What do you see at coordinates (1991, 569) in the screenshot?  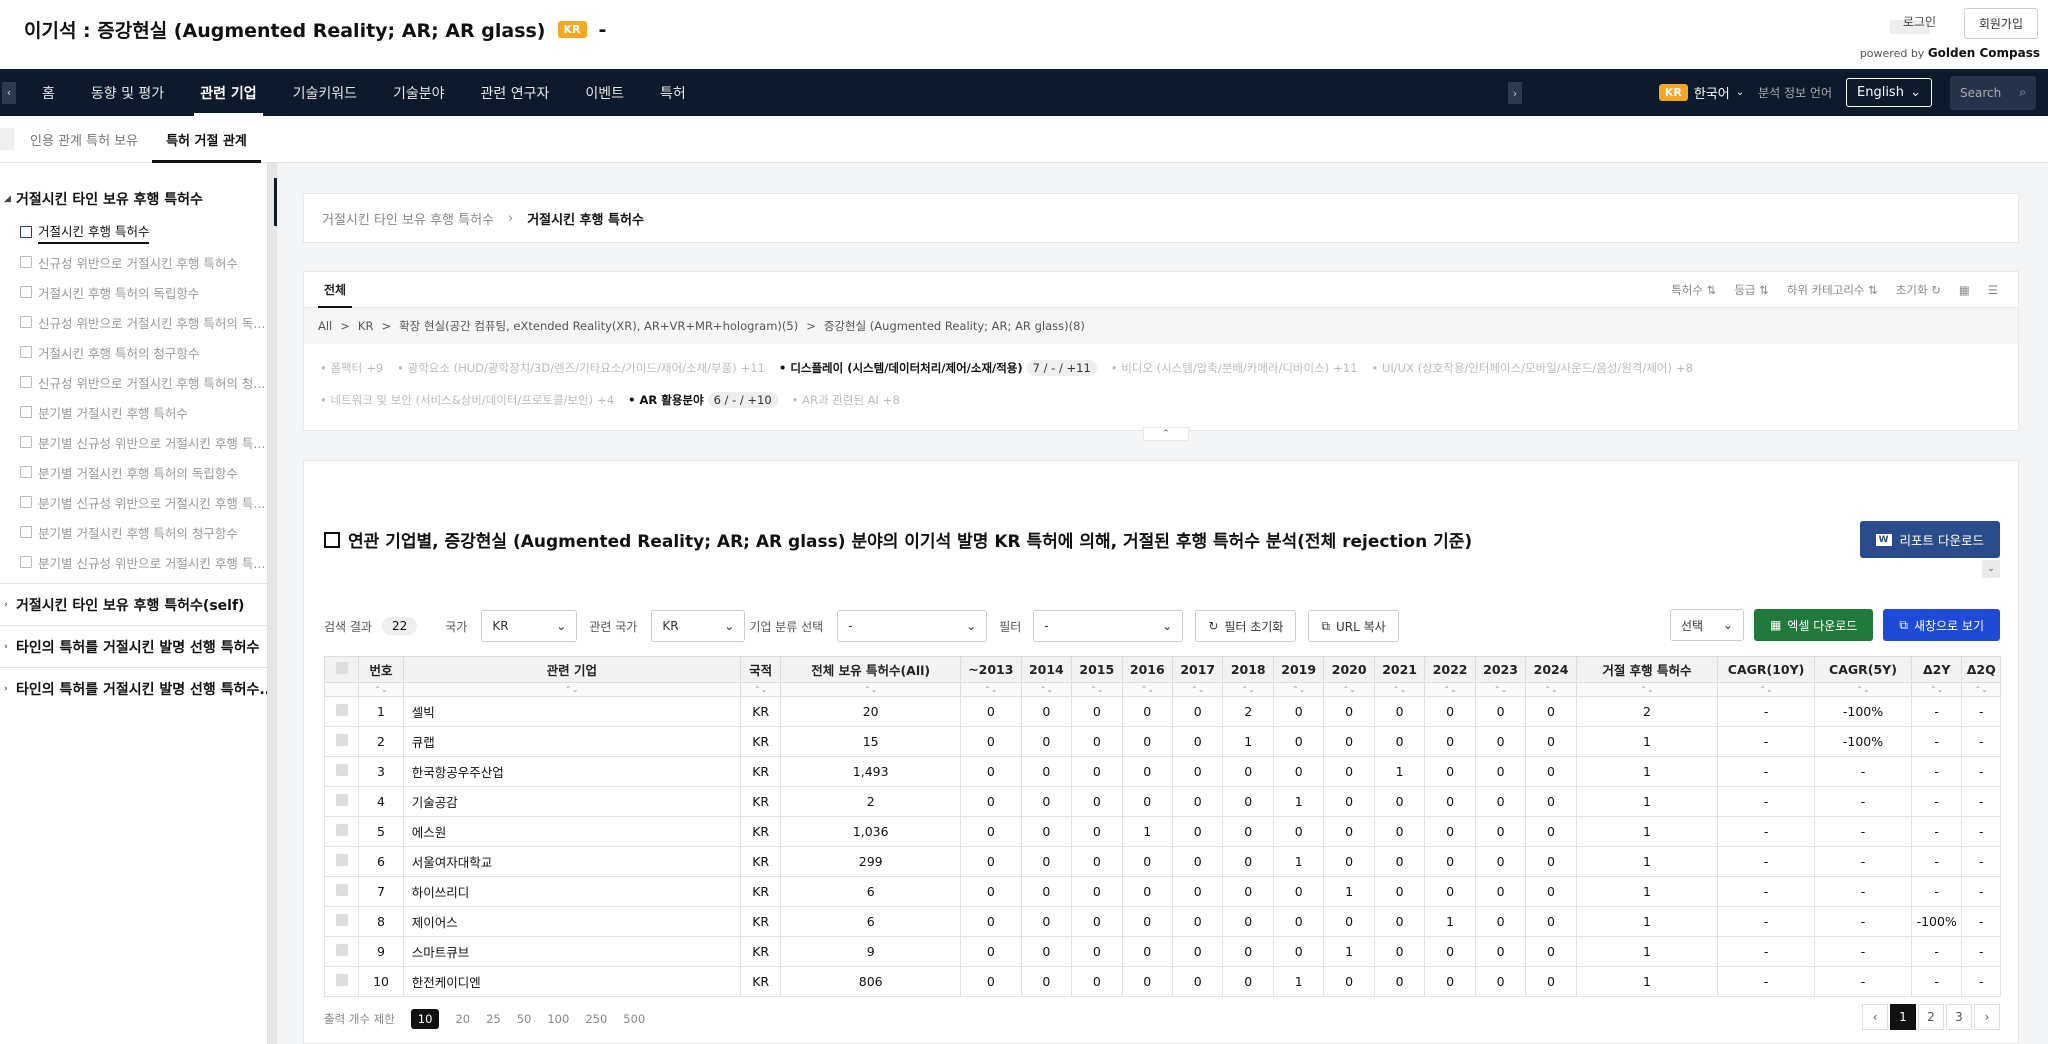 I see `chevron-down-icon: ⌄` at bounding box center [1991, 569].